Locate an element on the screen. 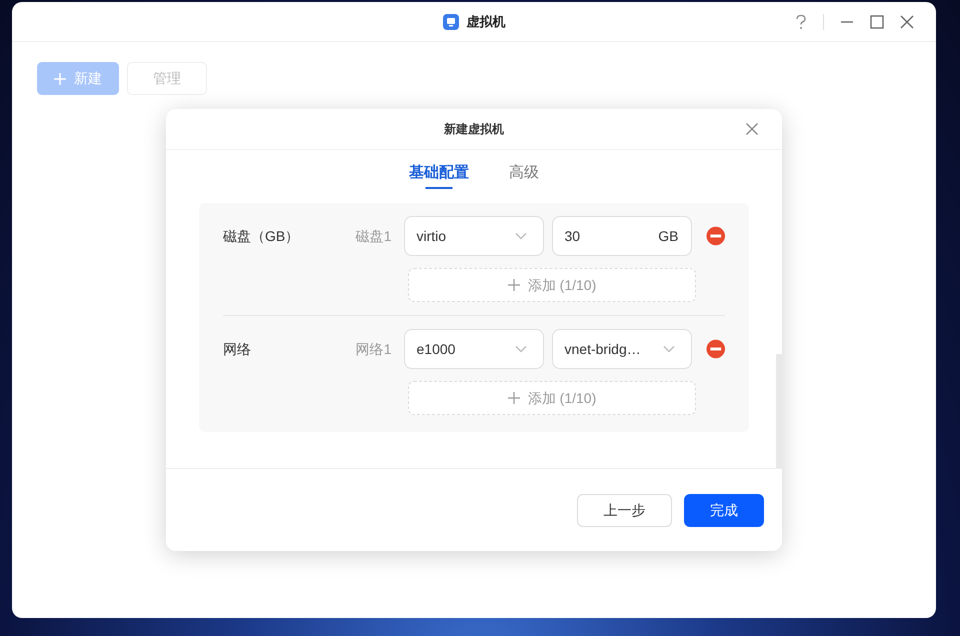  dialog-title: 新建虚拟机 is located at coordinates (474, 129).